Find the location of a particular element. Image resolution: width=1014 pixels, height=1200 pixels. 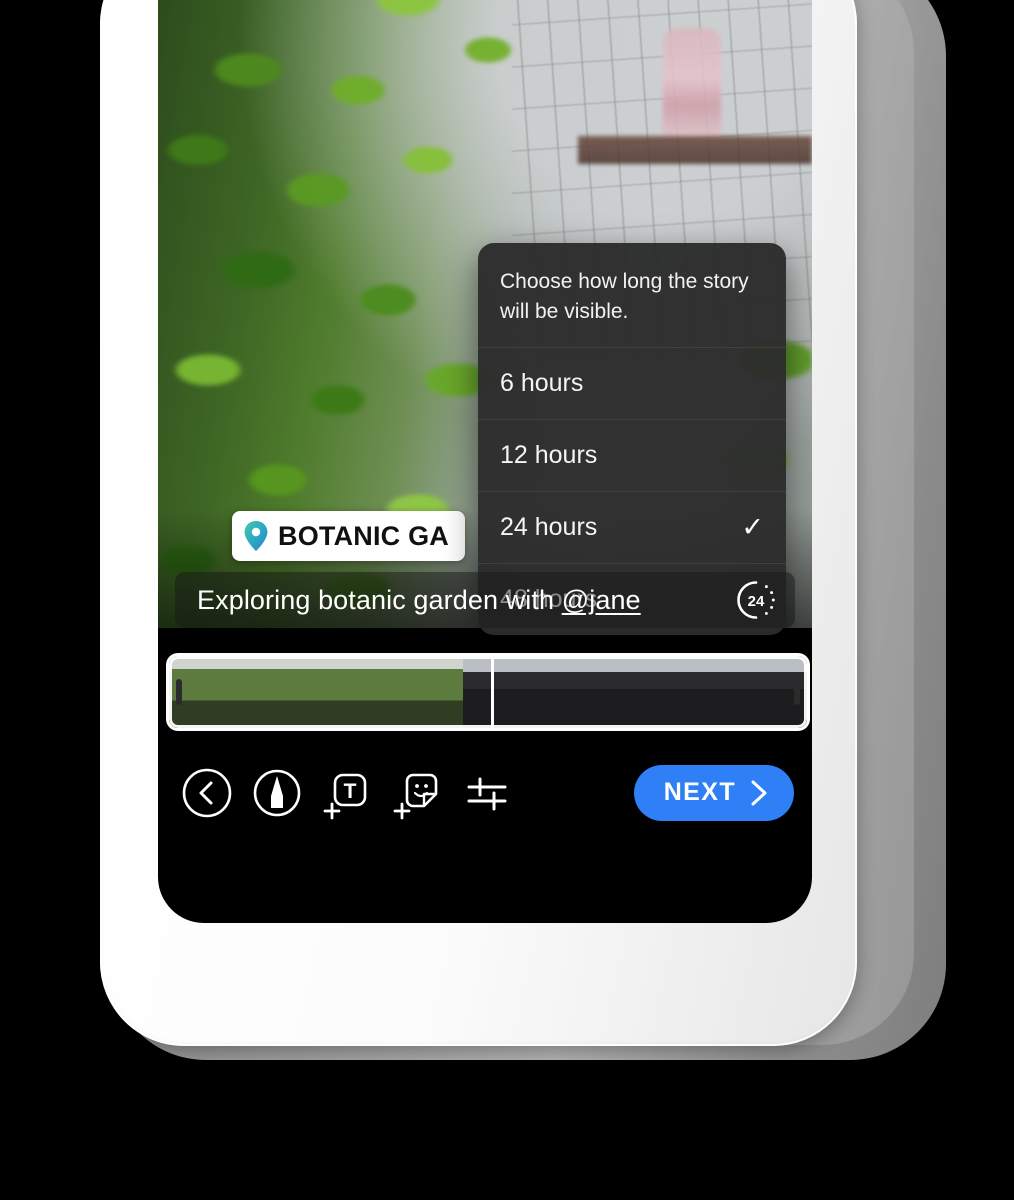

editor-toolbar: T NEXT is located at coordinates (485, 792).